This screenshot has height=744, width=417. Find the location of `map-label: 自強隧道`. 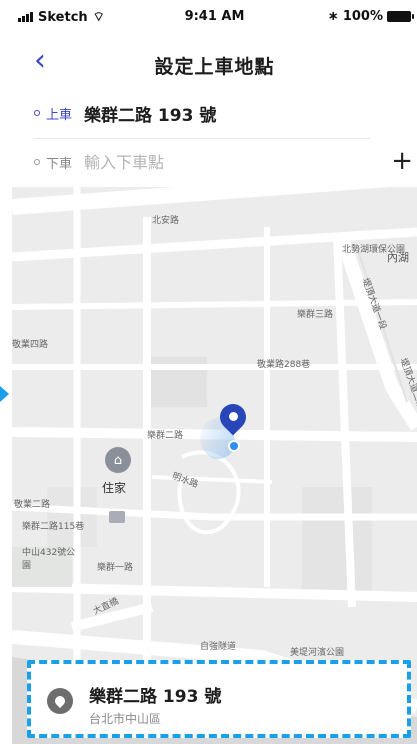

map-label: 自強隧道 is located at coordinates (218, 647).